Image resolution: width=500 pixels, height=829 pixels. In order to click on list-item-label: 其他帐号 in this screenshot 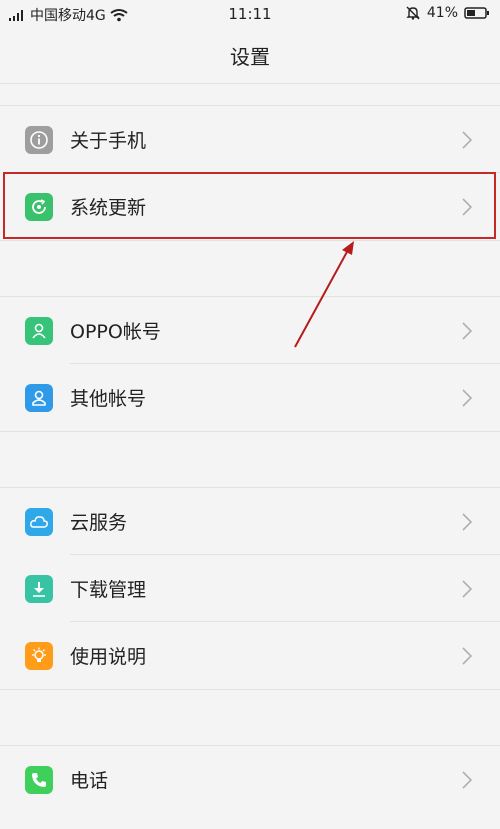, I will do `click(108, 399)`.